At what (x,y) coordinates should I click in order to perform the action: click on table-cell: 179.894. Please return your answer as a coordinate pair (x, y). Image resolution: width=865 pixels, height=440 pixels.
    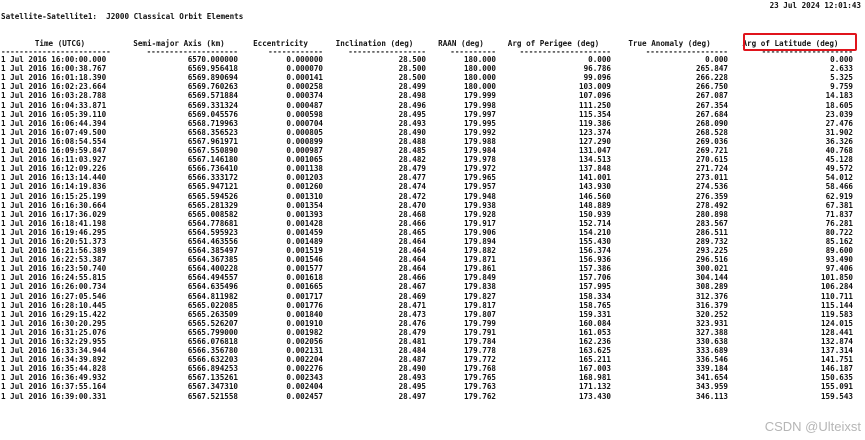
    Looking at the image, I should click on (479, 241).